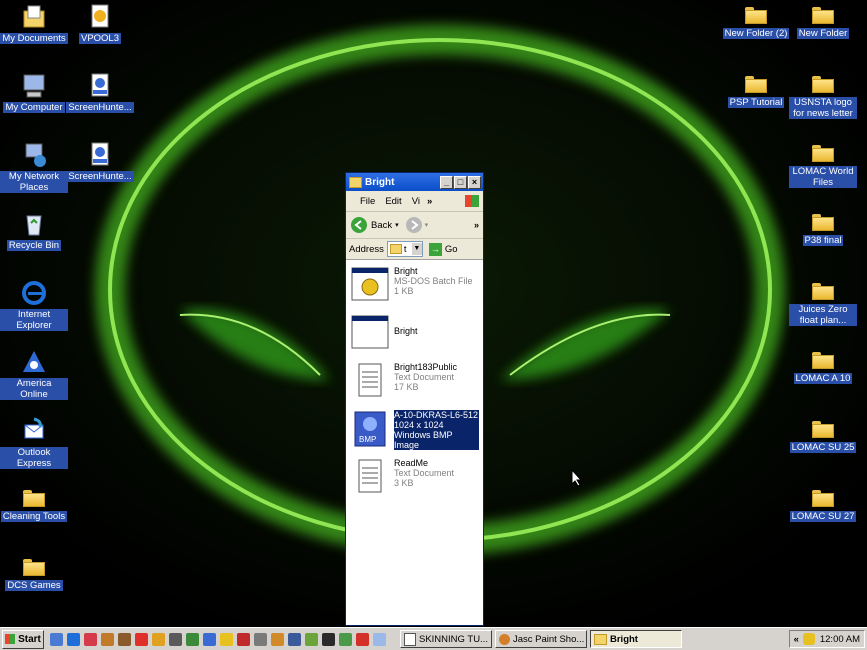  What do you see at coordinates (34, 86) in the screenshot?
I see `my-computer-icon` at bounding box center [34, 86].